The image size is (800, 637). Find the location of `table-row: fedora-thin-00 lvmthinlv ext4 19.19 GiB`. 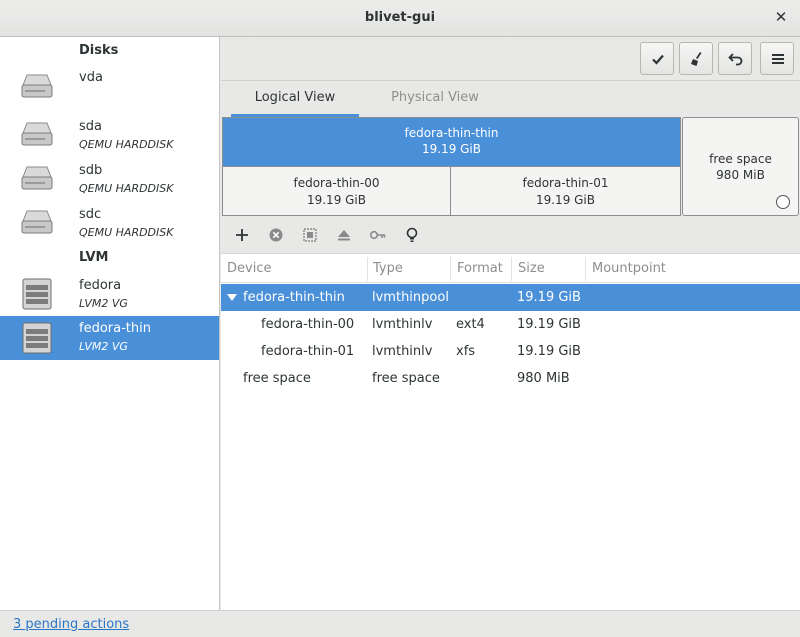

table-row: fedora-thin-00 lvmthinlv ext4 19.19 GiB is located at coordinates (510, 324).